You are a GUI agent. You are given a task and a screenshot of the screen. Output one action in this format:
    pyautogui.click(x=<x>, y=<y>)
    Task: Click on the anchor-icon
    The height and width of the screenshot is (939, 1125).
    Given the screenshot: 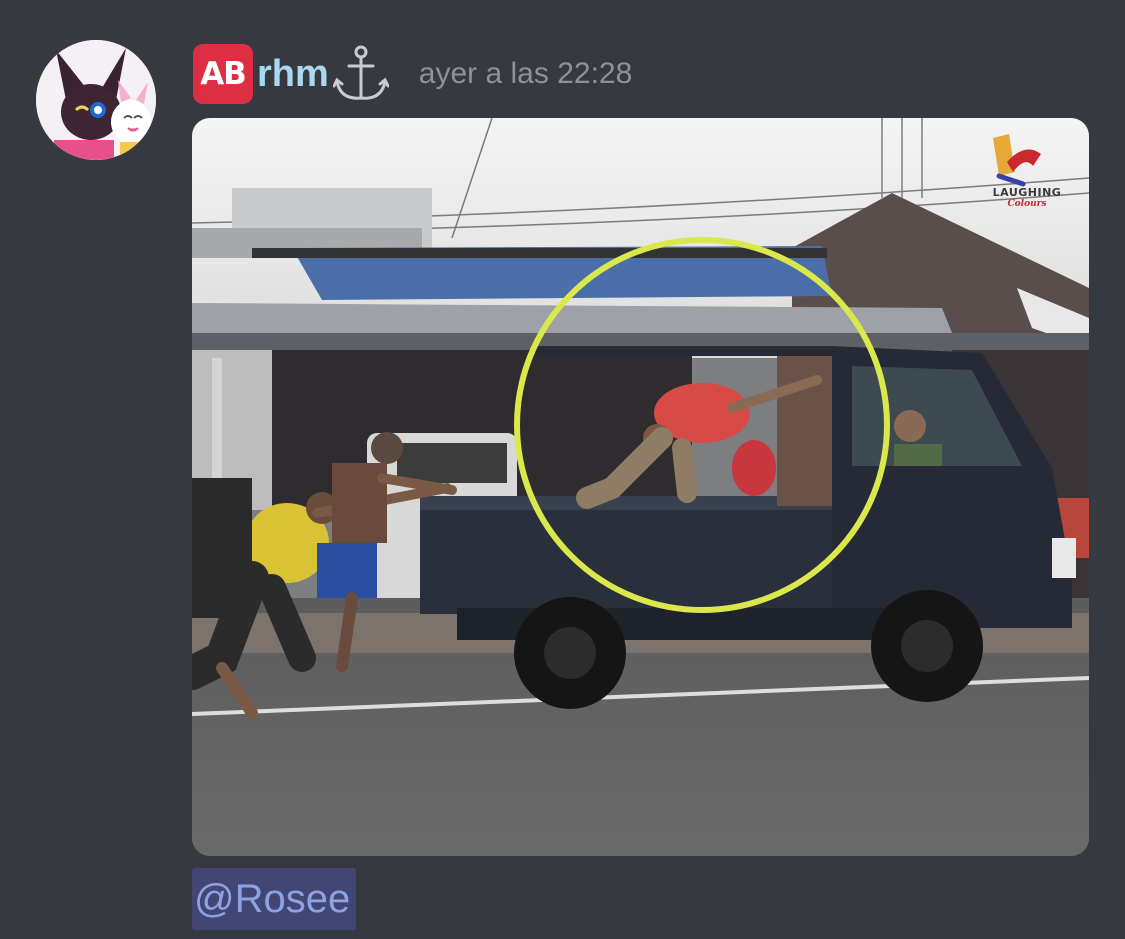 What is the action you would take?
    pyautogui.click(x=360, y=74)
    